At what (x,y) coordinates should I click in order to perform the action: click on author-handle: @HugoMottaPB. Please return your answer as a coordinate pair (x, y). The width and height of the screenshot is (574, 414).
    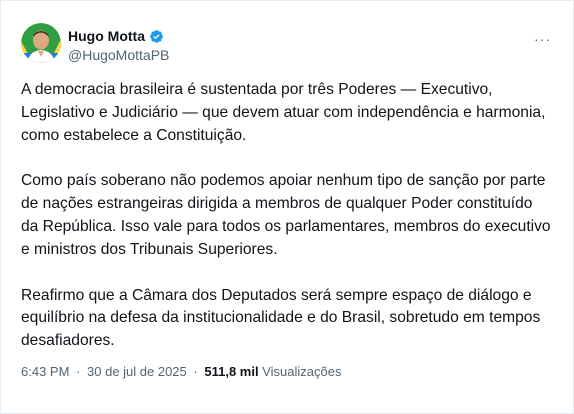
    Looking at the image, I should click on (118, 55).